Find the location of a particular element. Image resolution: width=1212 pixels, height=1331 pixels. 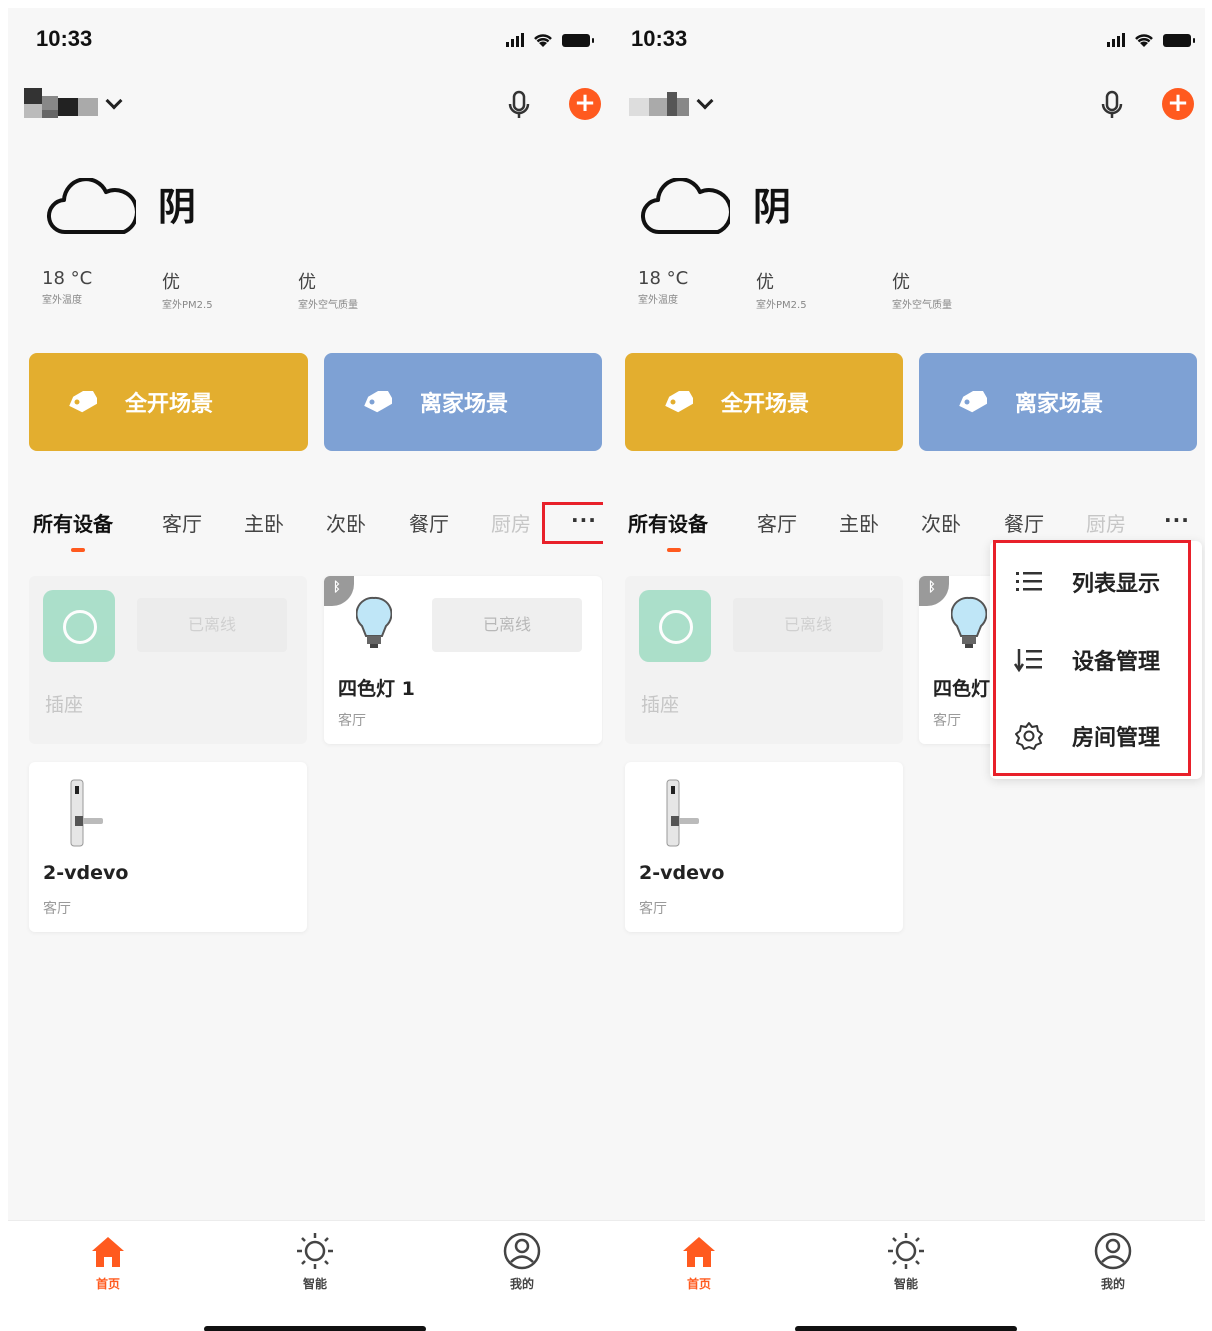

device-card-bulb: ᛒ 已离线 四色灯 1 客厅 is located at coordinates (463, 660).